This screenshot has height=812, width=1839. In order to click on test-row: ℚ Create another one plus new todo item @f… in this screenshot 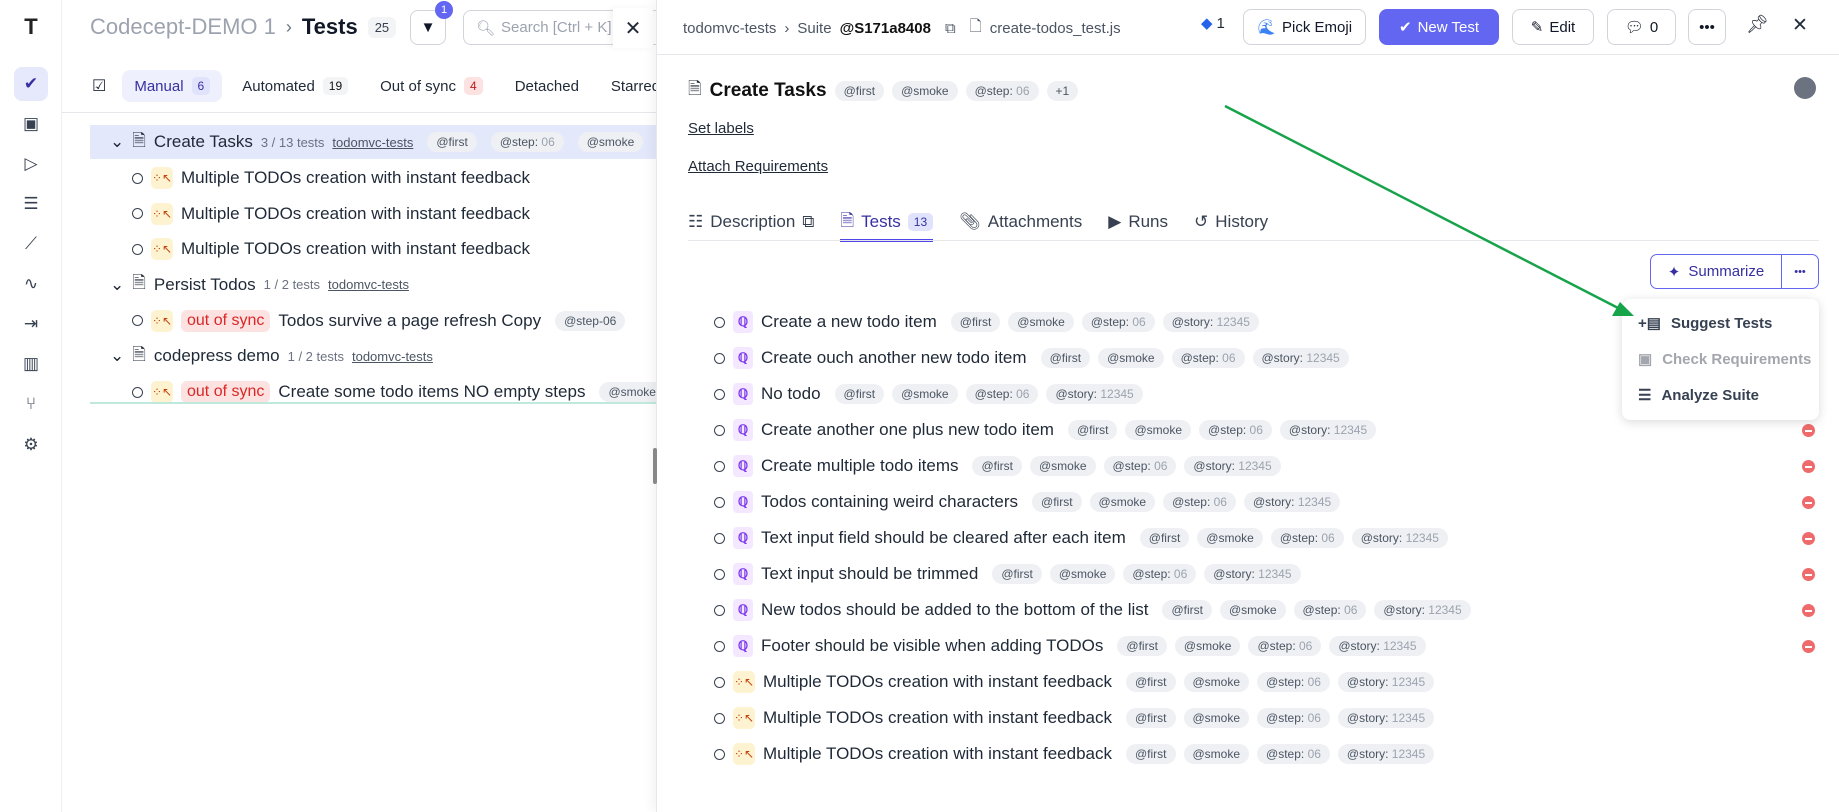, I will do `click(1045, 430)`.